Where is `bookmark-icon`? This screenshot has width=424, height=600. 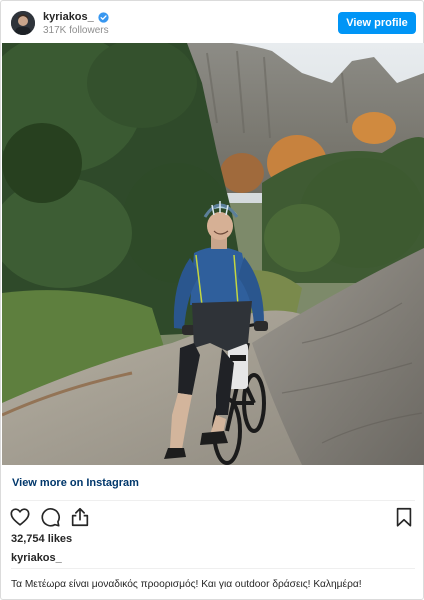
bookmark-icon is located at coordinates (404, 517).